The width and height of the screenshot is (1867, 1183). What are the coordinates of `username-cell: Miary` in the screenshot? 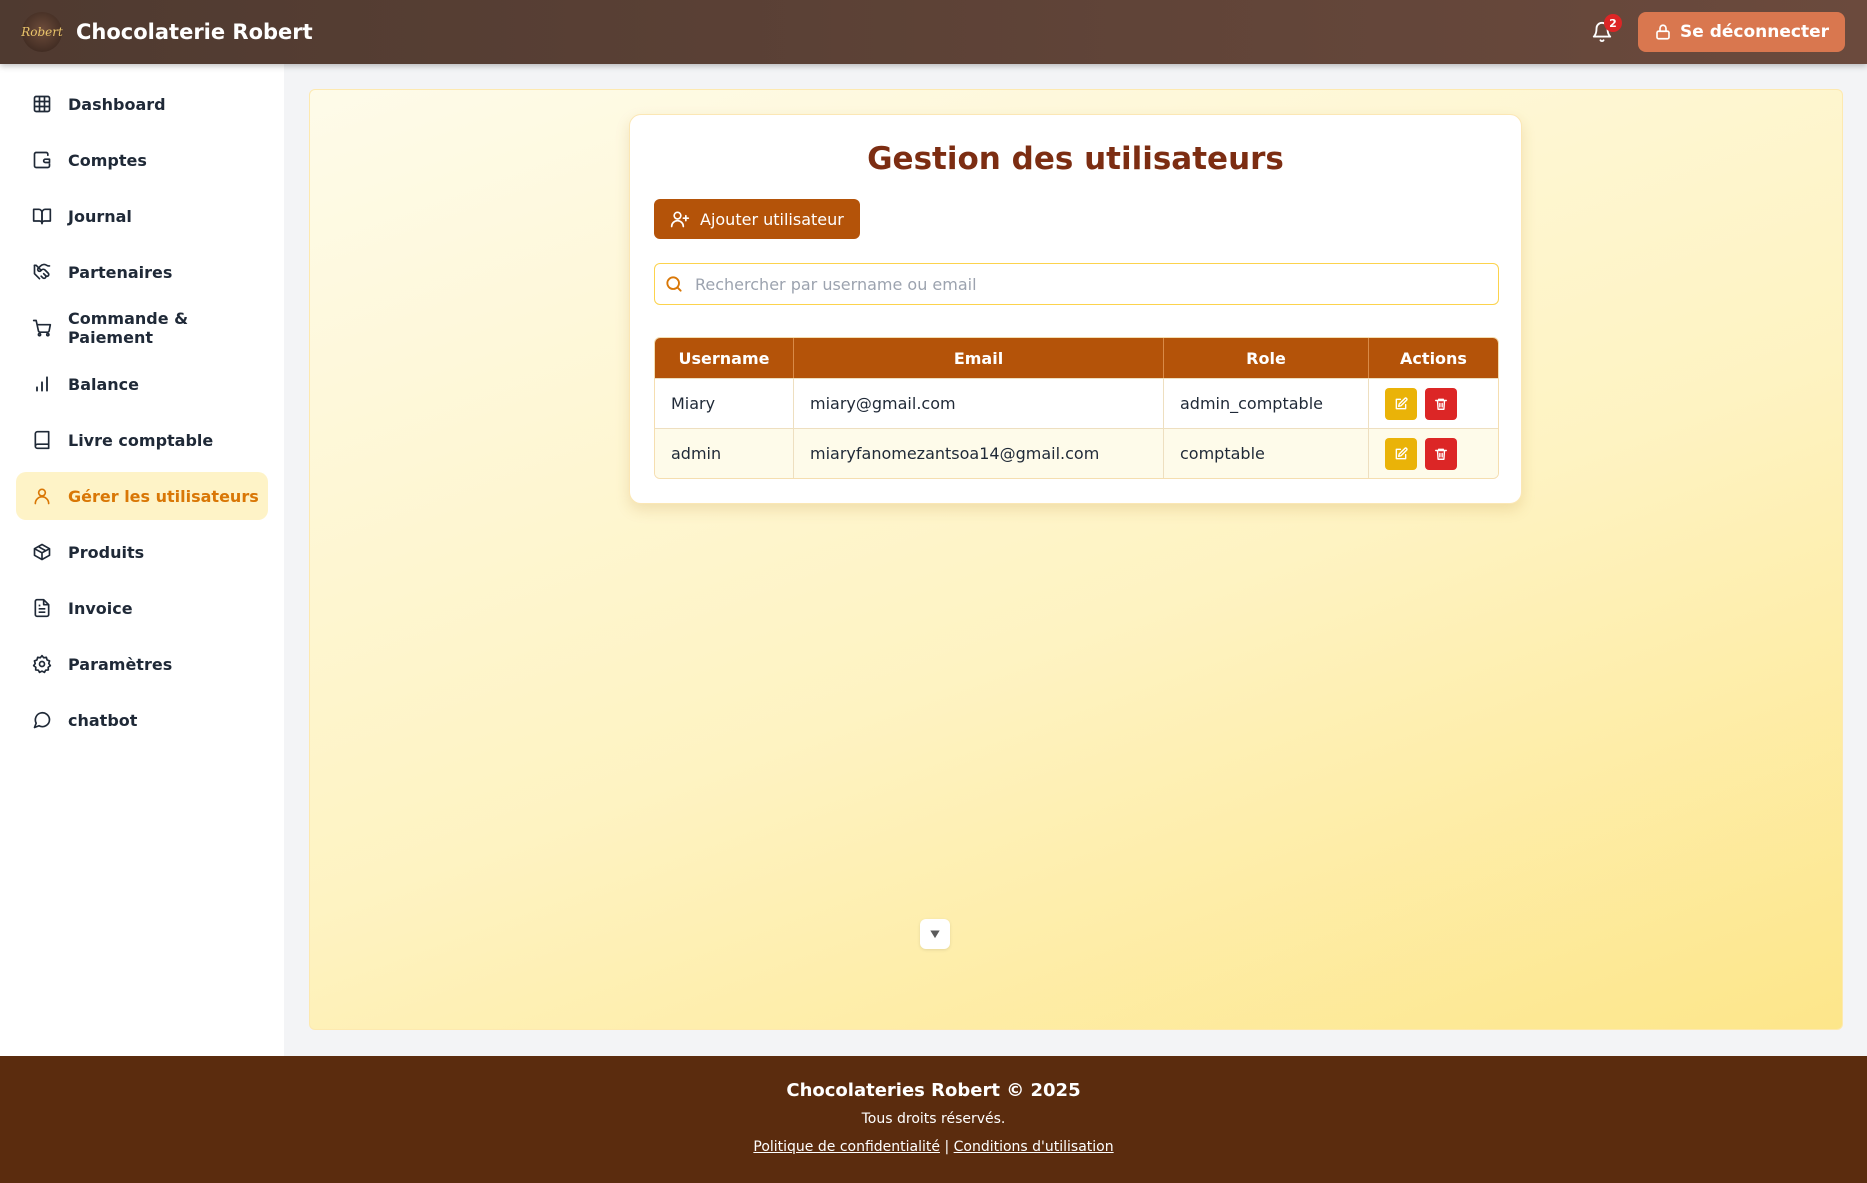 It's located at (724, 403).